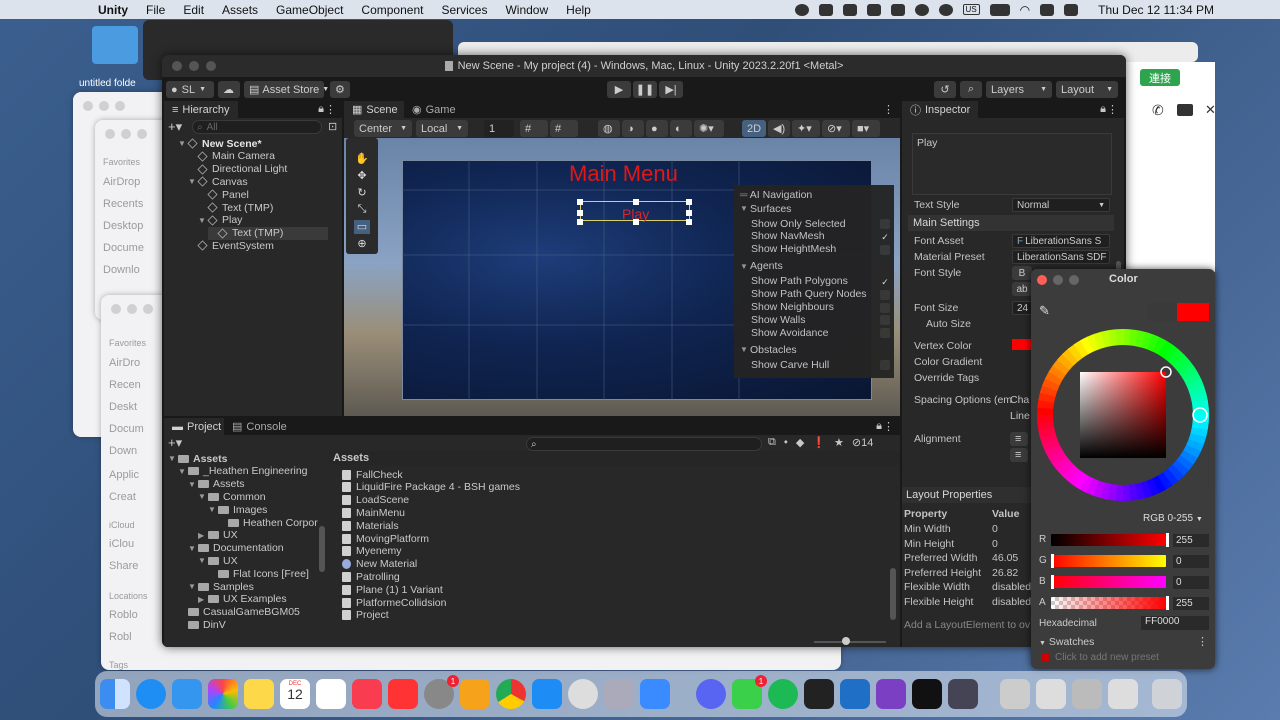 This screenshot has width=1280, height=720. What do you see at coordinates (1022, 308) in the screenshot?
I see `font-size-field: 24` at bounding box center [1022, 308].